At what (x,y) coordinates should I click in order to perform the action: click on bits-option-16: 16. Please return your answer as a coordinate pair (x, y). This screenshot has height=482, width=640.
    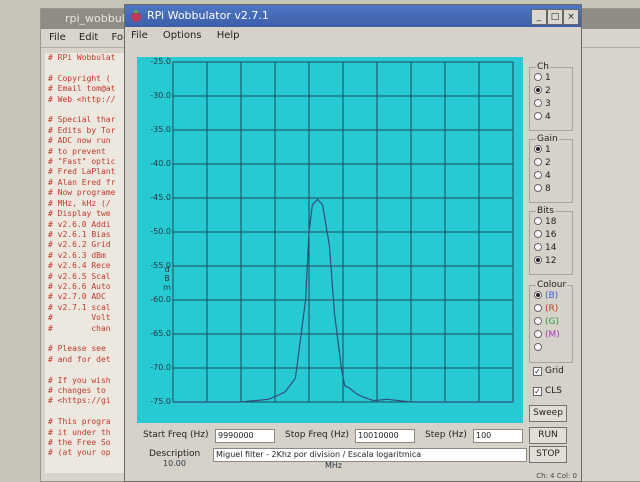
    Looking at the image, I should click on (545, 235).